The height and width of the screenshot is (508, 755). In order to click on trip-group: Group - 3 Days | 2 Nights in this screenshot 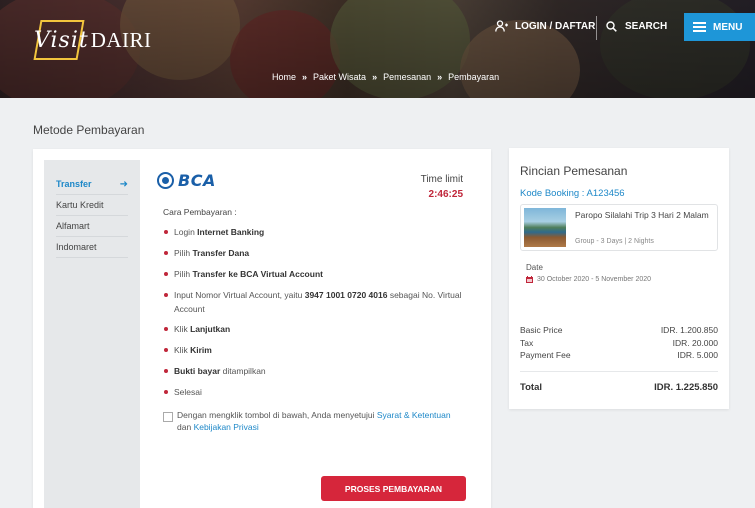, I will do `click(614, 241)`.